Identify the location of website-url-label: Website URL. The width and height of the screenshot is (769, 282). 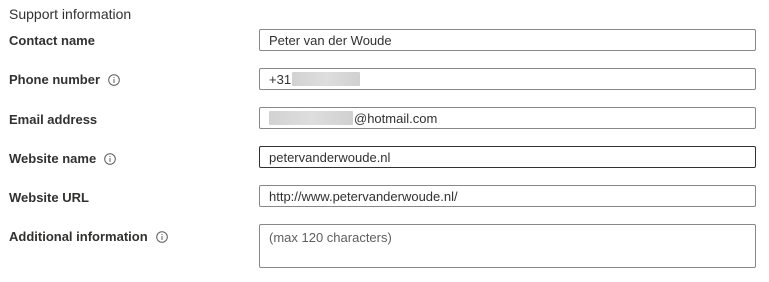
(49, 197).